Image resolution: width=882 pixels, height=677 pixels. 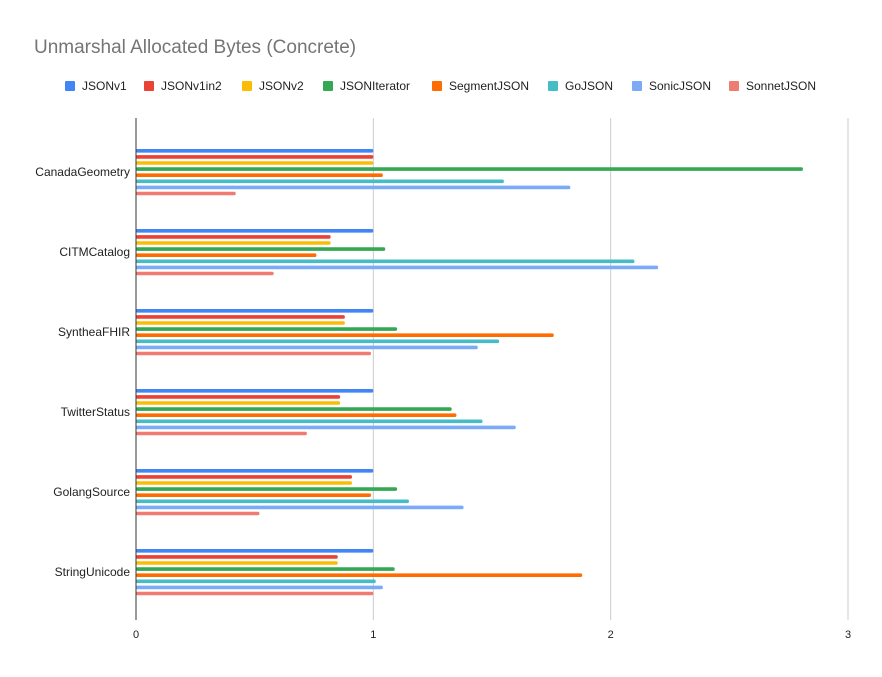 What do you see at coordinates (397, 267) in the screenshot?
I see `bar-CITMCatalog-SonicJSON` at bounding box center [397, 267].